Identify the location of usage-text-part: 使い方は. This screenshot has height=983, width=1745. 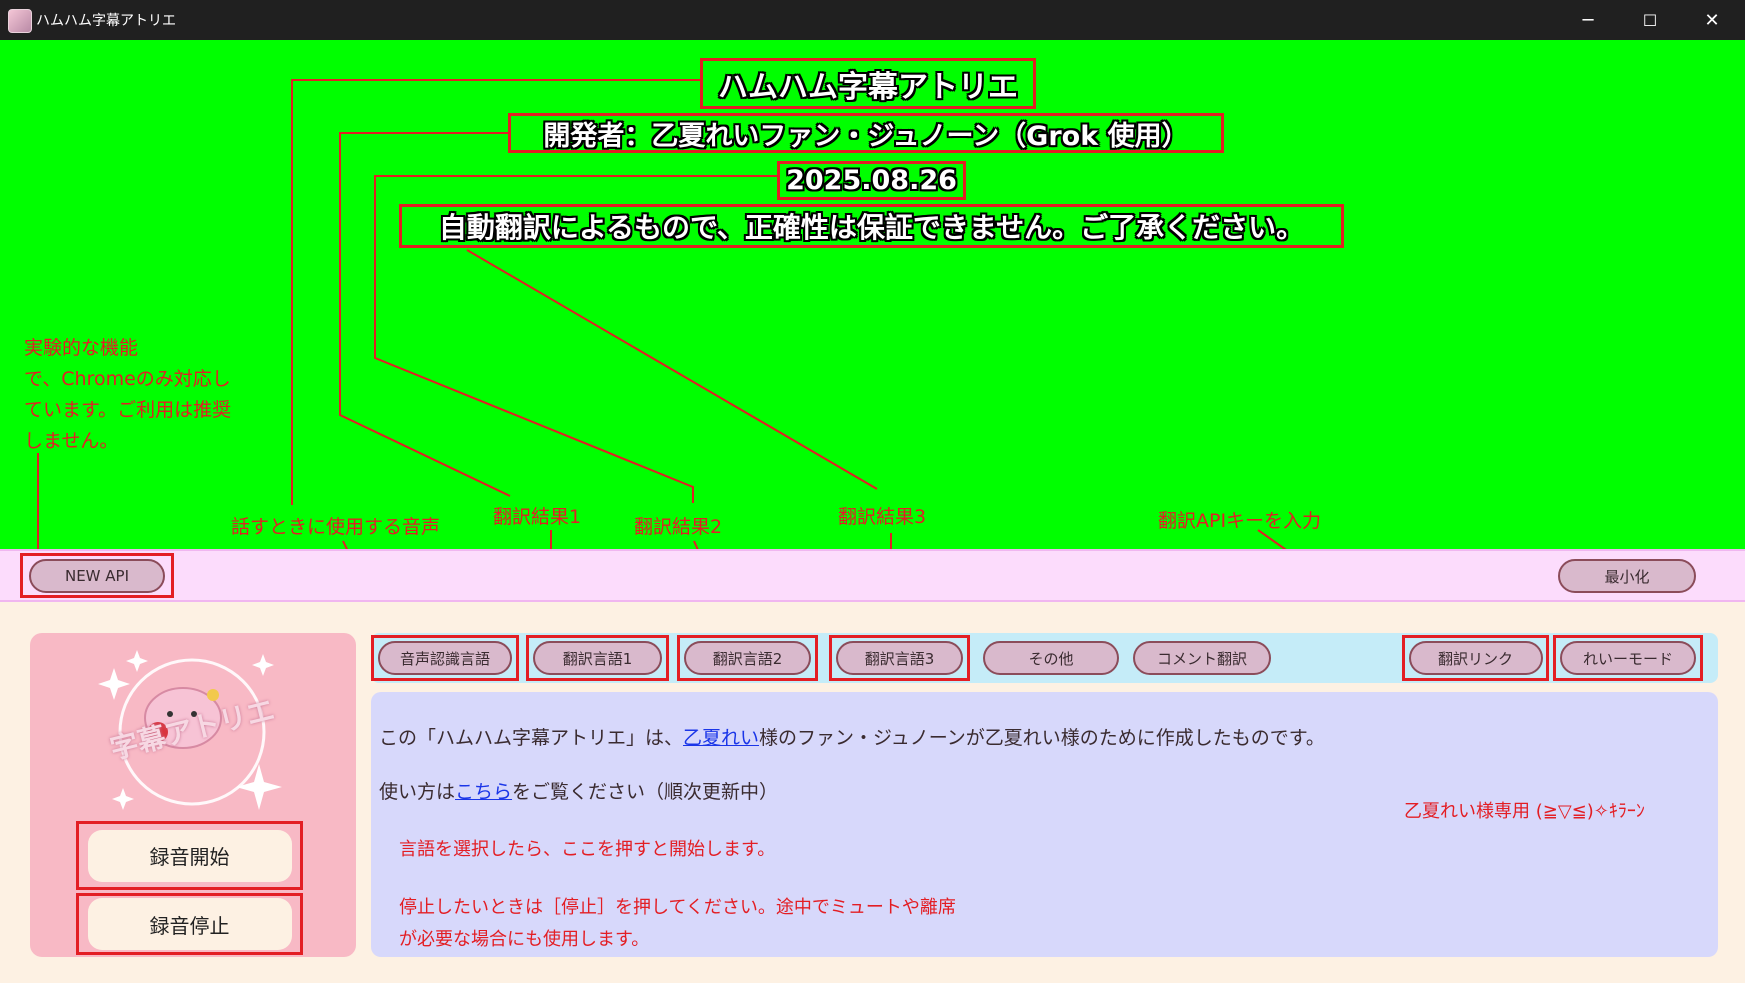
(417, 792).